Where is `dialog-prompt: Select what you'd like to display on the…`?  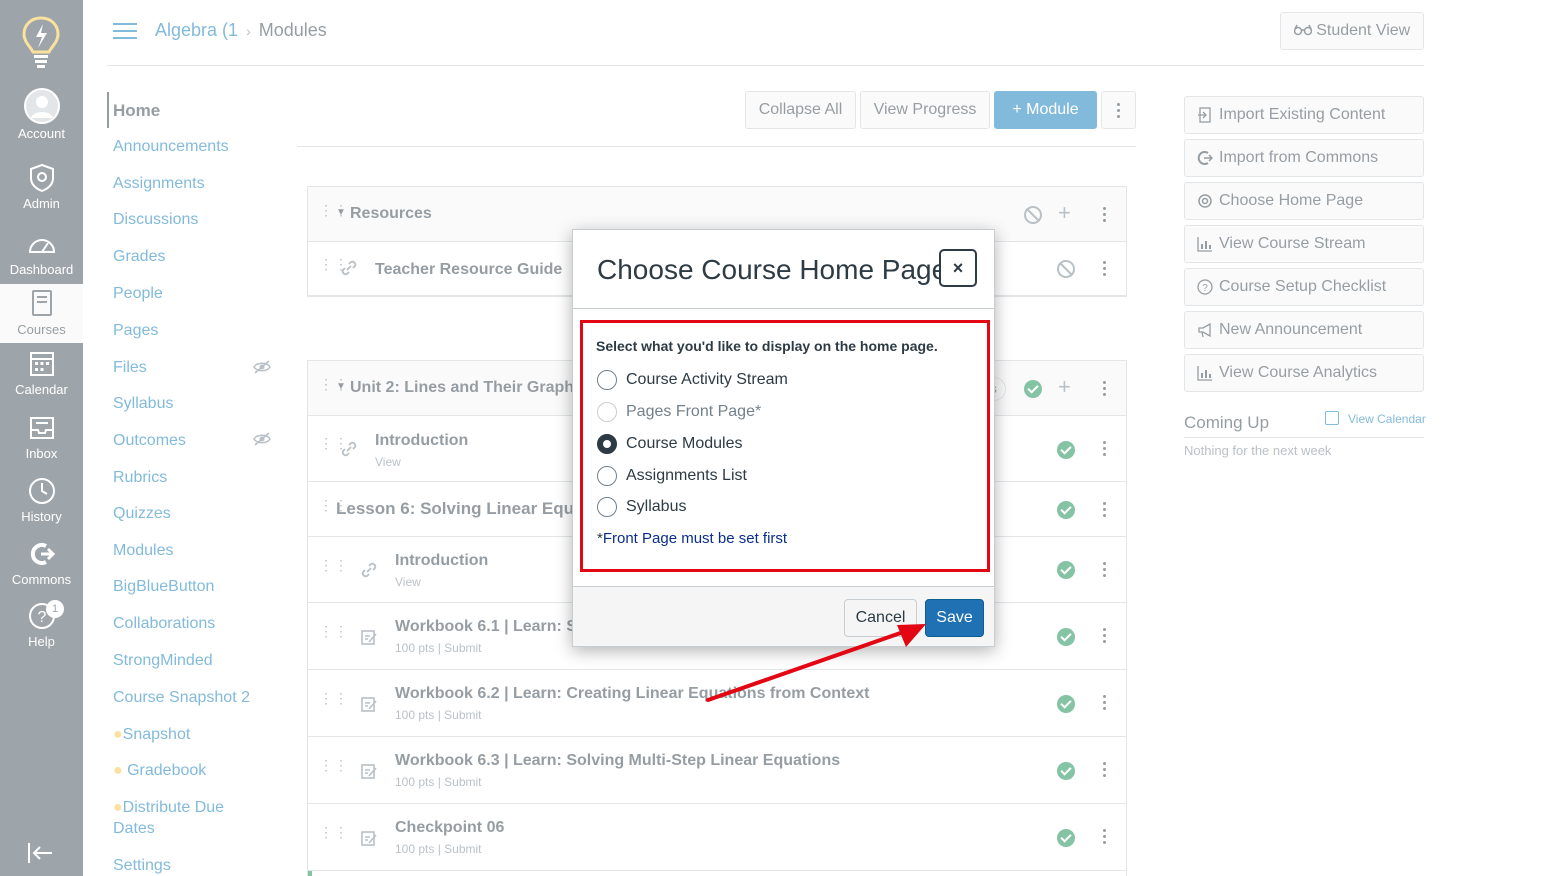
dialog-prompt: Select what you'd like to display on the… is located at coordinates (767, 346).